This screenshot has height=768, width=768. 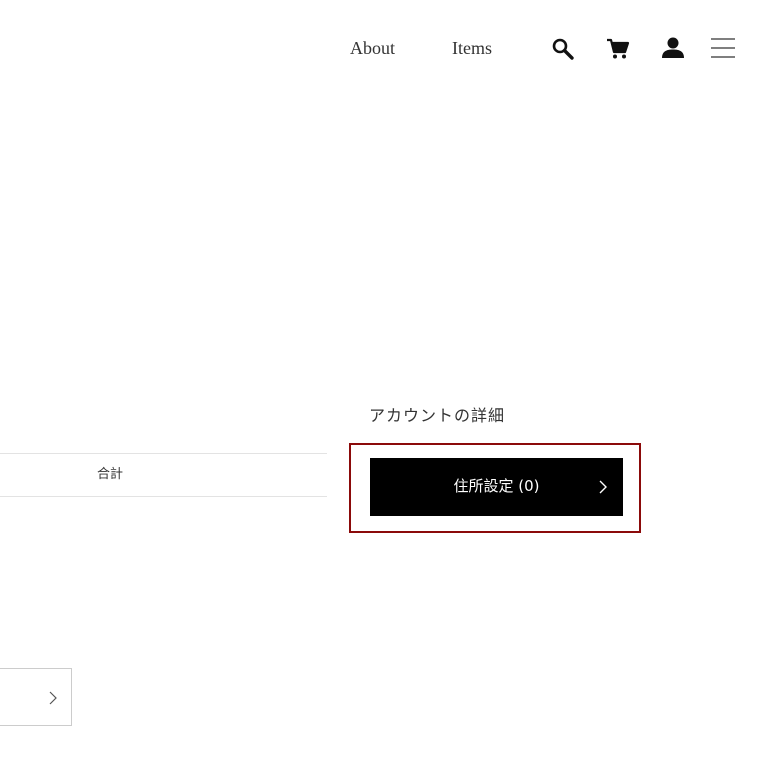 I want to click on user-icon, so click(x=673, y=48).